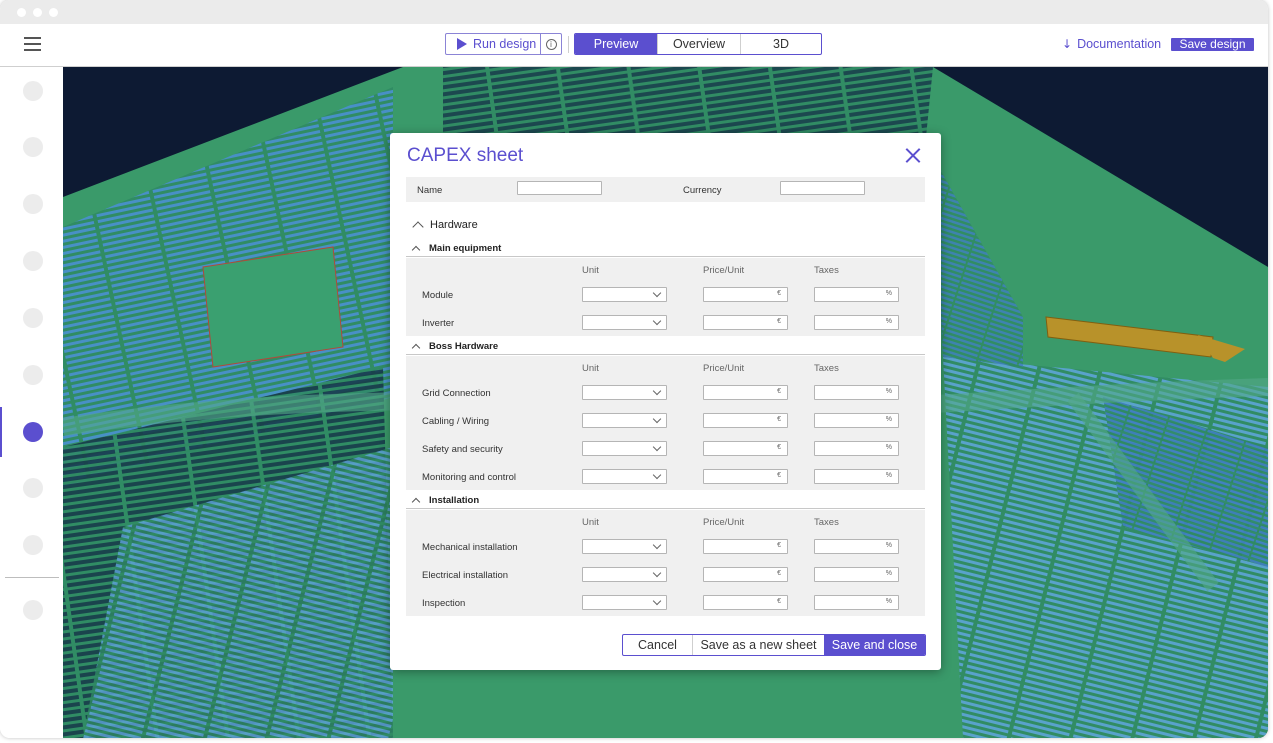 The image size is (1273, 743). I want to click on sidebar-item-capex, so click(33, 432).